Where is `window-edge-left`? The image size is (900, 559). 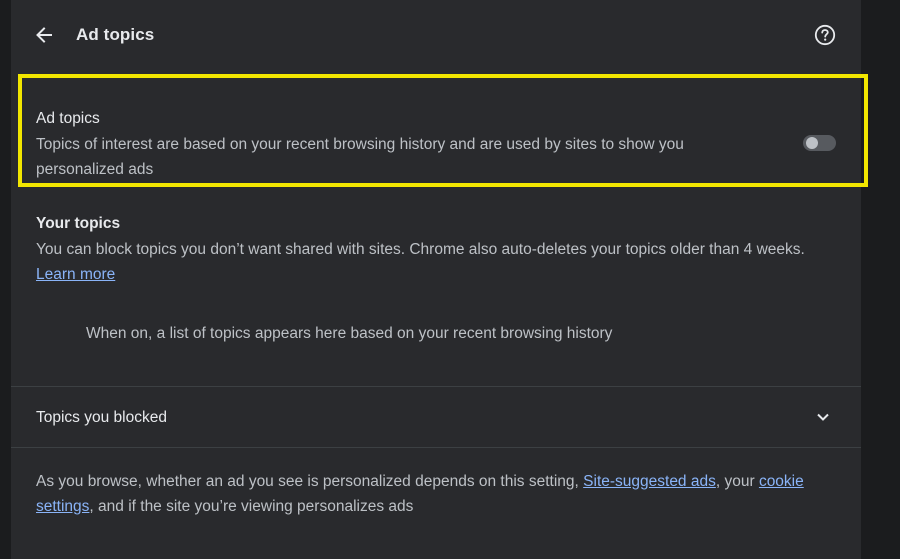
window-edge-left is located at coordinates (5, 279).